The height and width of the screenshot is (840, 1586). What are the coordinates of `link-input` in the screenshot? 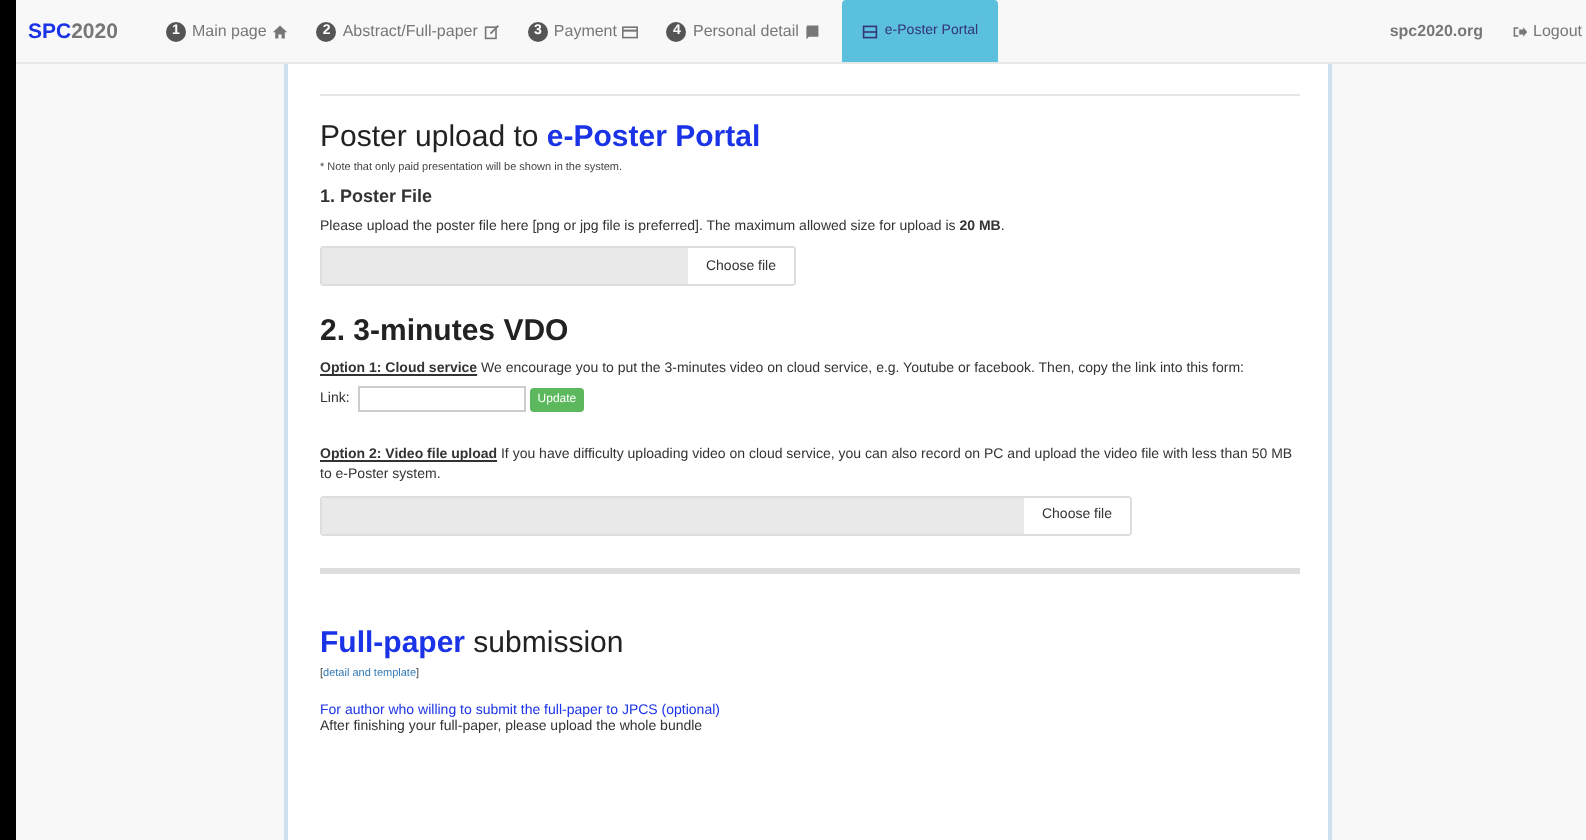 It's located at (441, 399).